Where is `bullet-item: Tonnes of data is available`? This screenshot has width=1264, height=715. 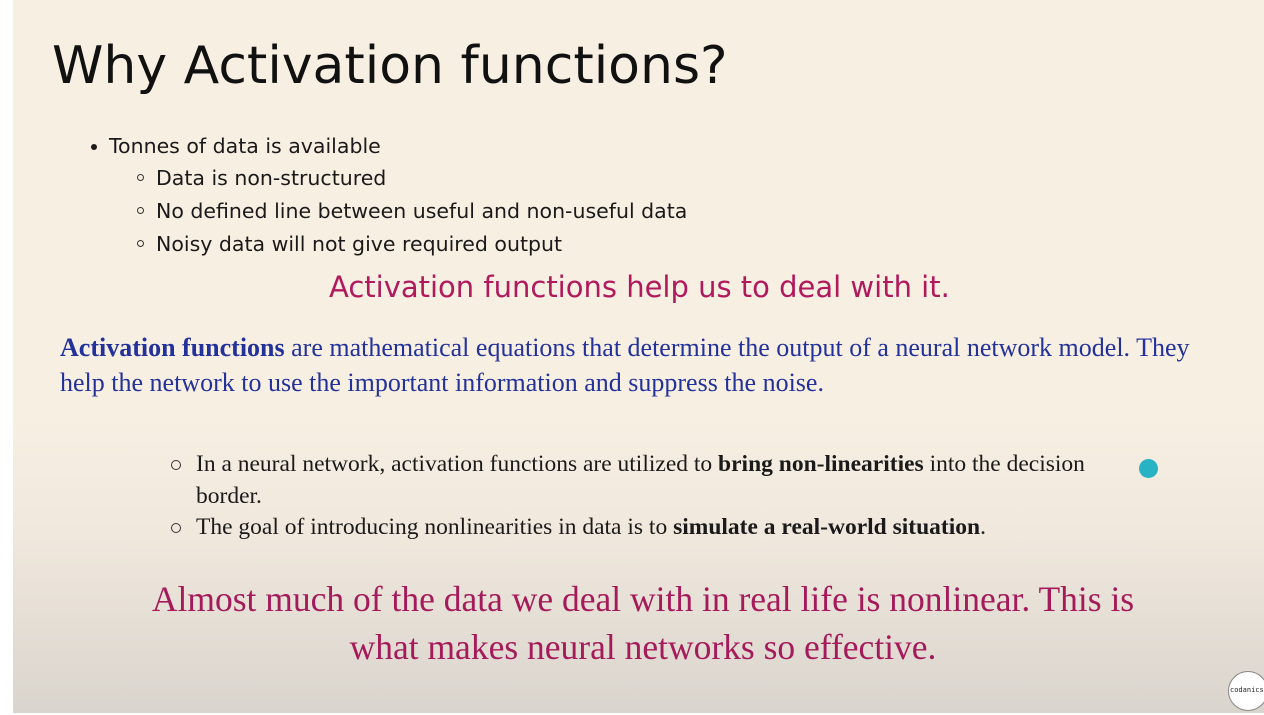
bullet-item: Tonnes of data is available is located at coordinates (389, 146).